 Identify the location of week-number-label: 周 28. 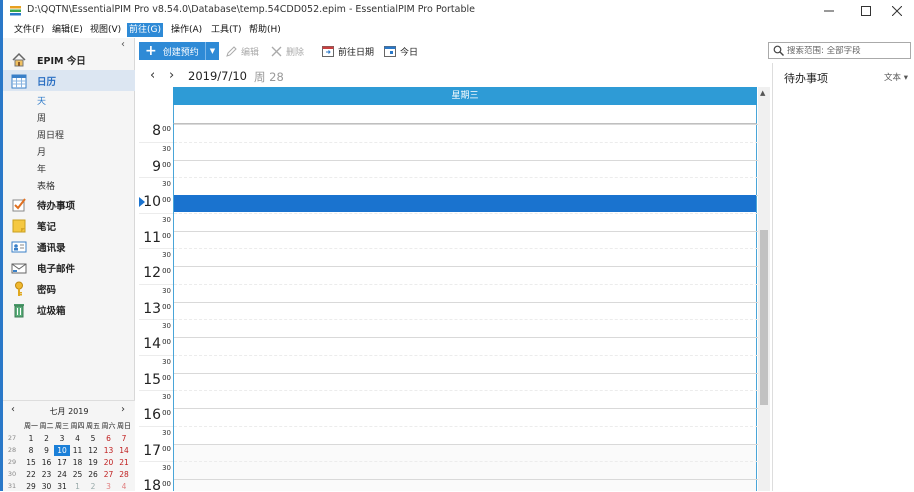
(269, 77).